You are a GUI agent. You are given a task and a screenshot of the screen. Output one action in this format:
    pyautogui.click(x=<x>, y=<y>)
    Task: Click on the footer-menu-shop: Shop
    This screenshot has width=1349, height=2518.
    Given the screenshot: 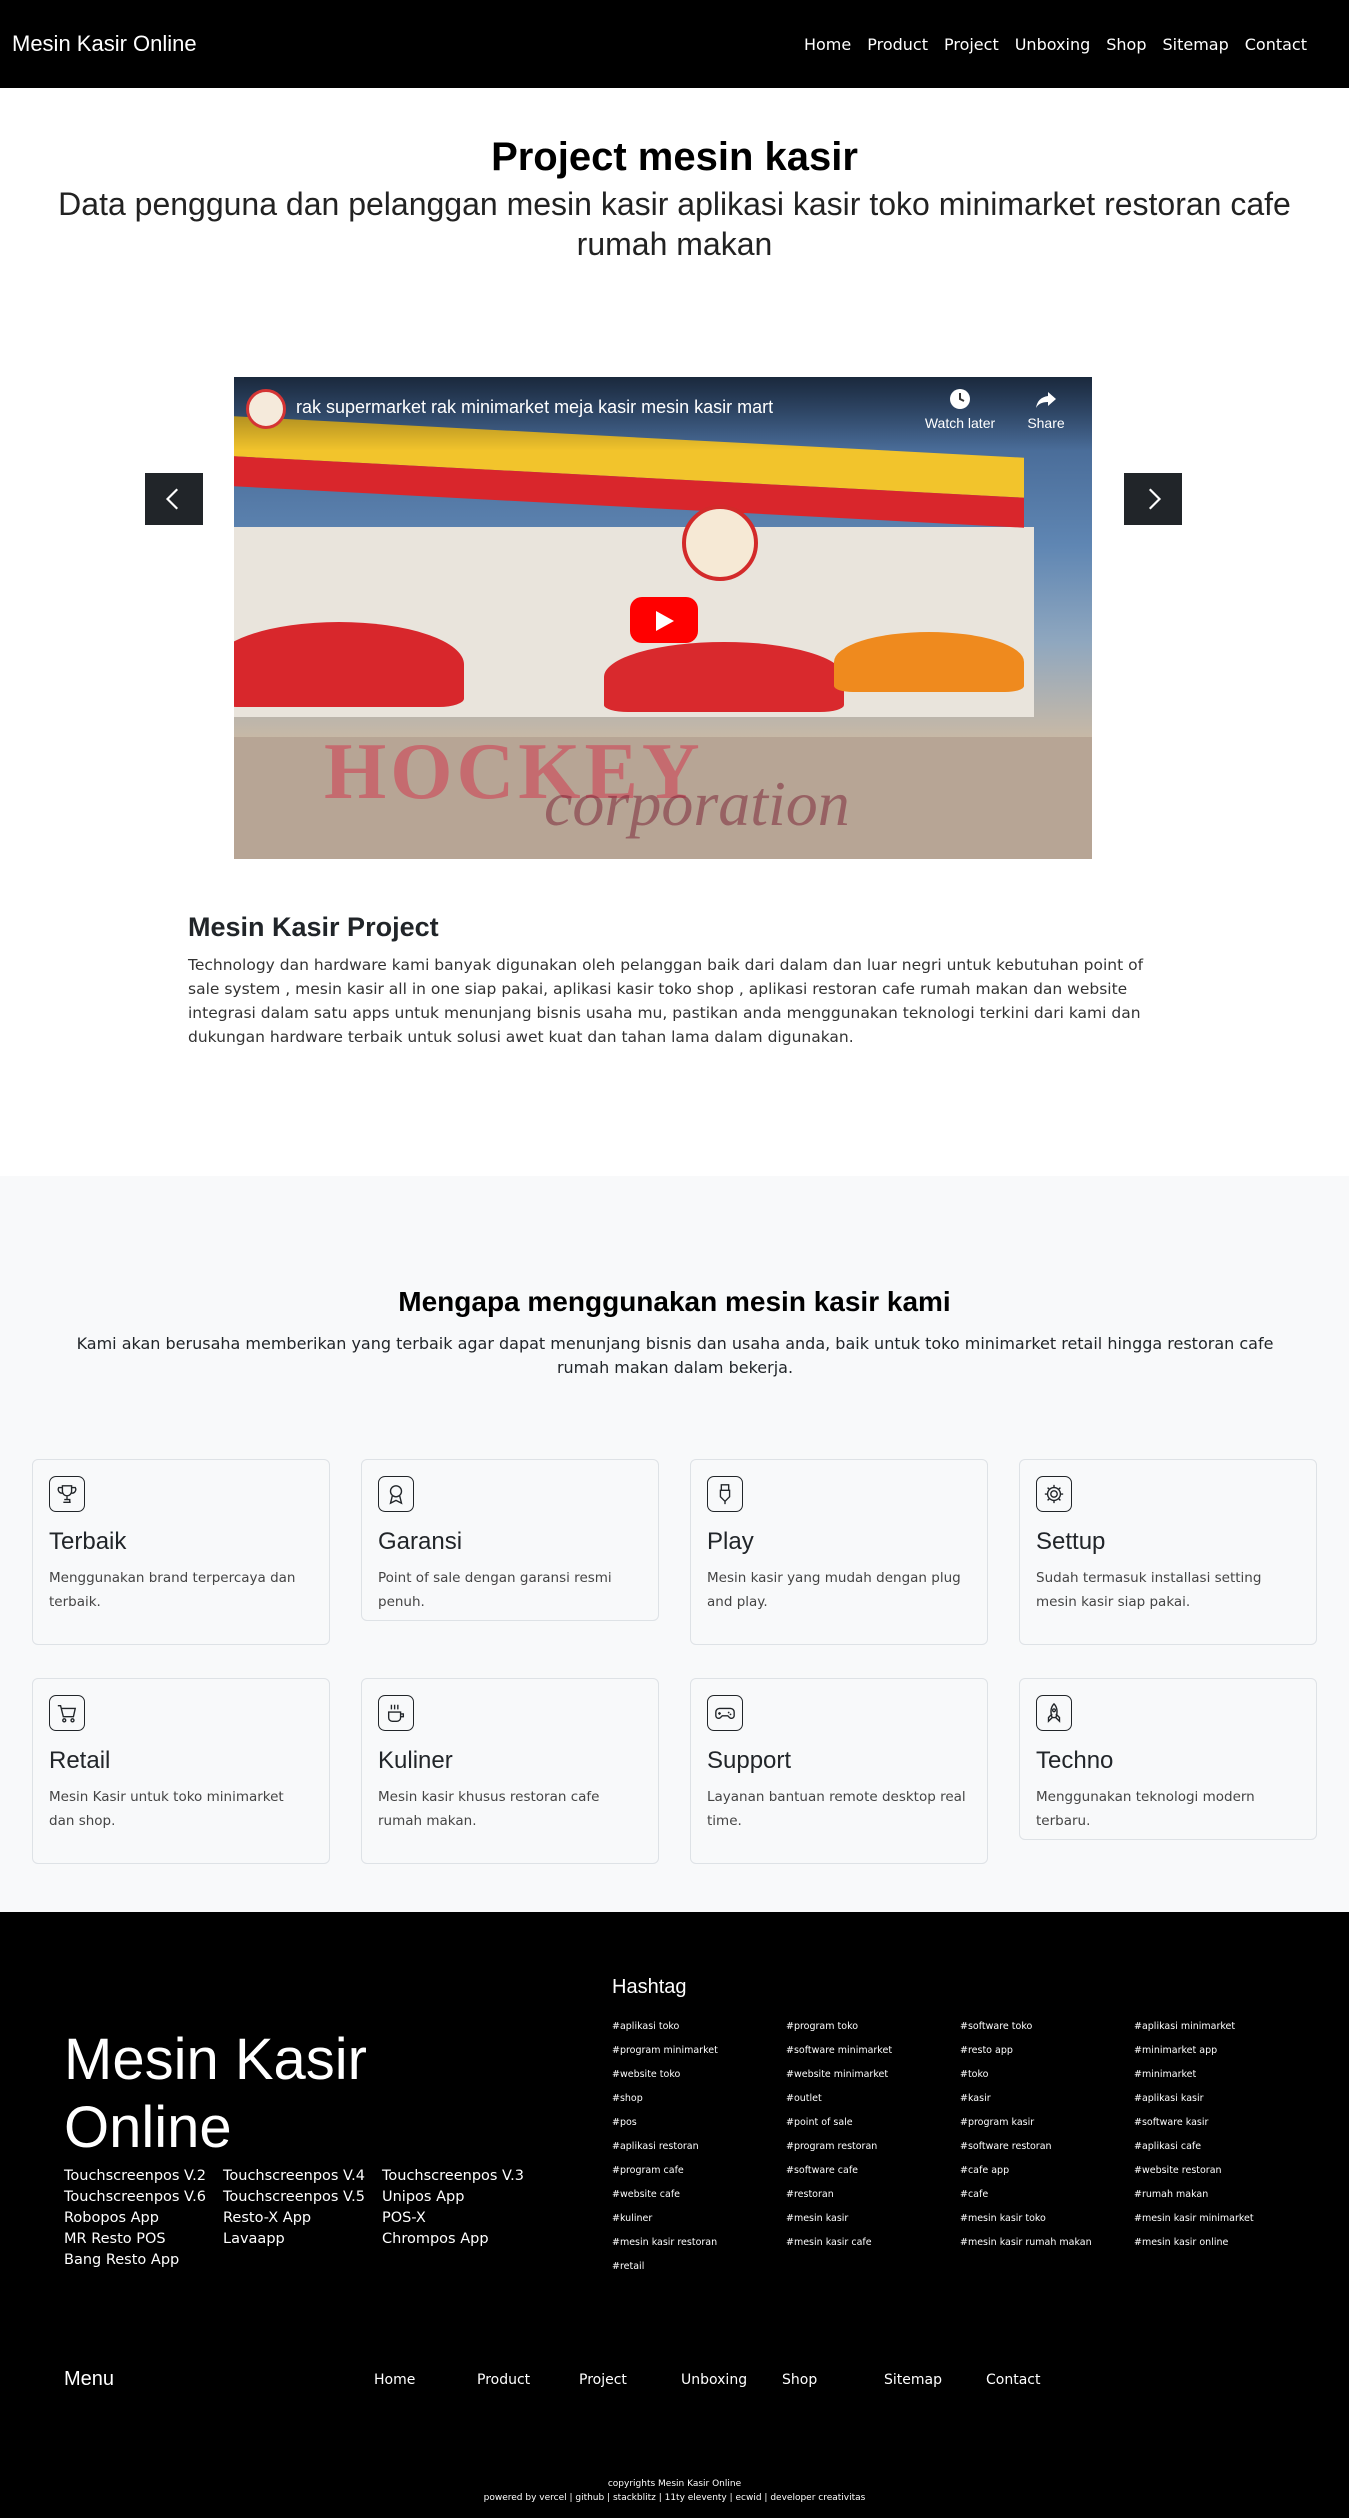 What is the action you would take?
    pyautogui.click(x=799, y=2380)
    